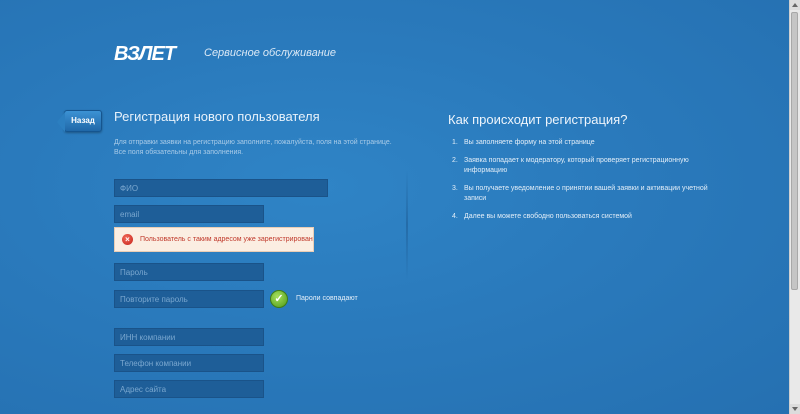 Image resolution: width=800 pixels, height=414 pixels. Describe the element at coordinates (538, 119) in the screenshot. I see `howto-title: Как происходит регистрация?` at that location.